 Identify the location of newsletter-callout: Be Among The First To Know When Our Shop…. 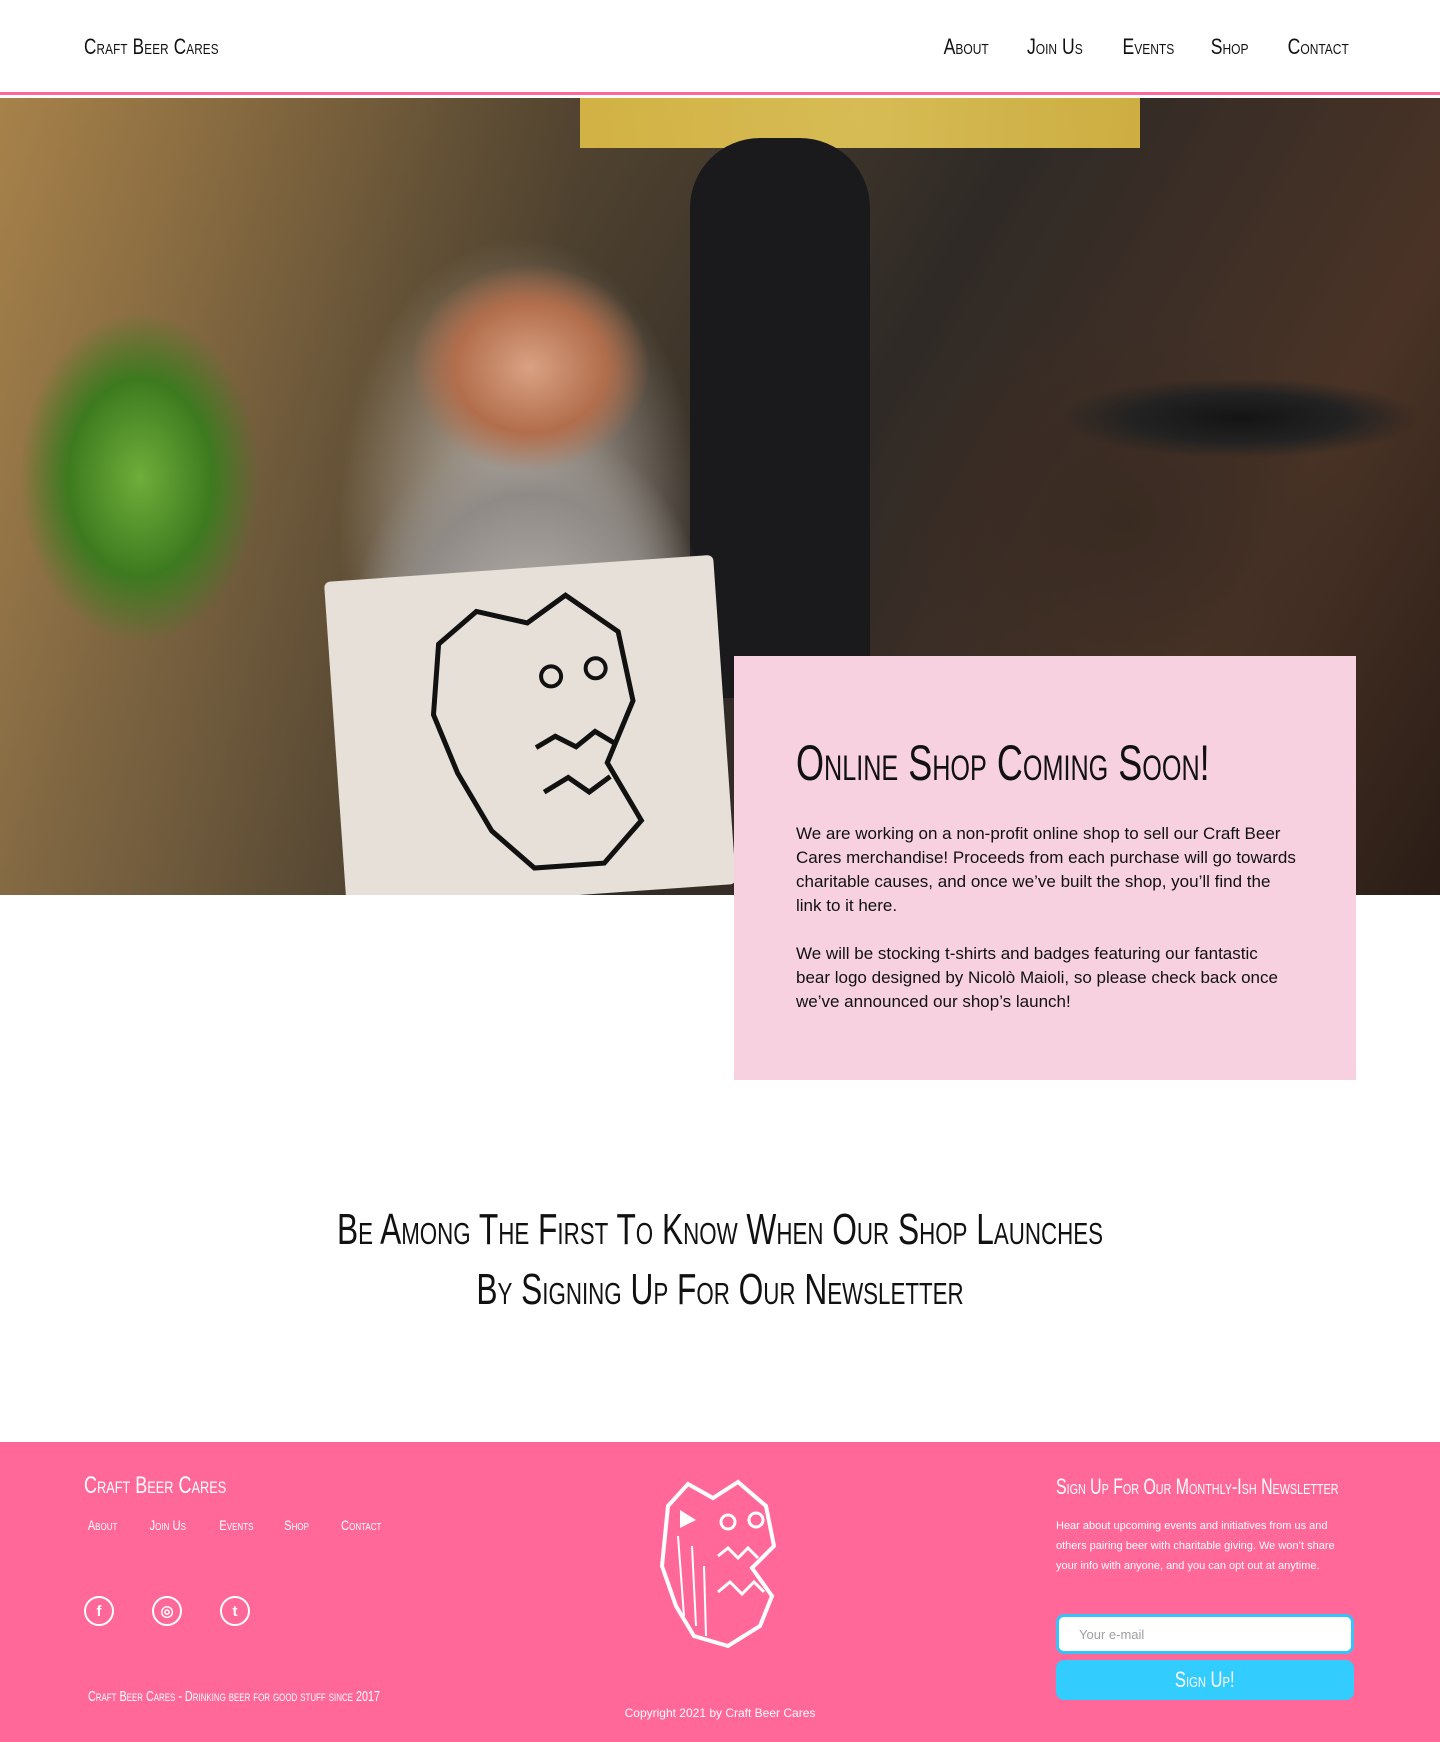
(720, 1260).